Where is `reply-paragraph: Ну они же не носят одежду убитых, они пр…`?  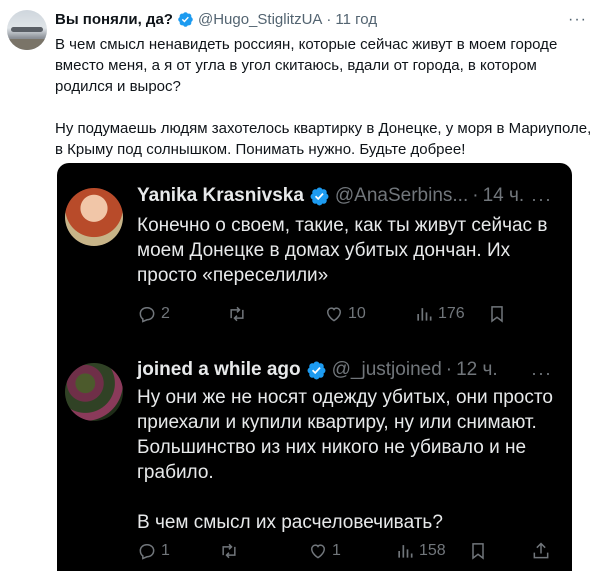
reply-paragraph: Ну они же не носят одежду убитых, они пр… is located at coordinates (345, 435).